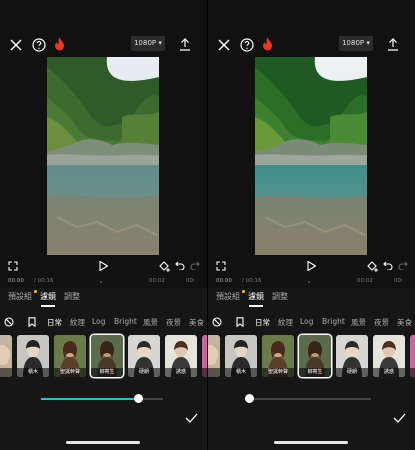 This screenshot has width=415, height=450. What do you see at coordinates (90, 399) in the screenshot?
I see `slider-fill` at bounding box center [90, 399].